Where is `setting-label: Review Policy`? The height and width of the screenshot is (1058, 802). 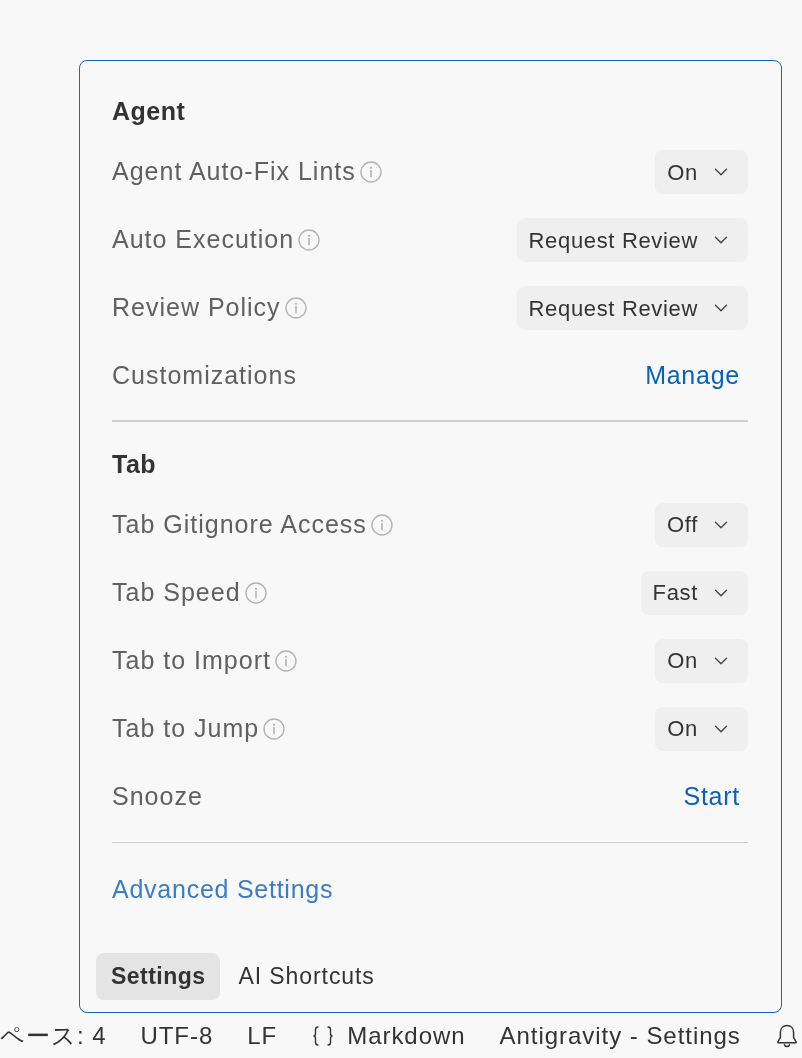 setting-label: Review Policy is located at coordinates (196, 308).